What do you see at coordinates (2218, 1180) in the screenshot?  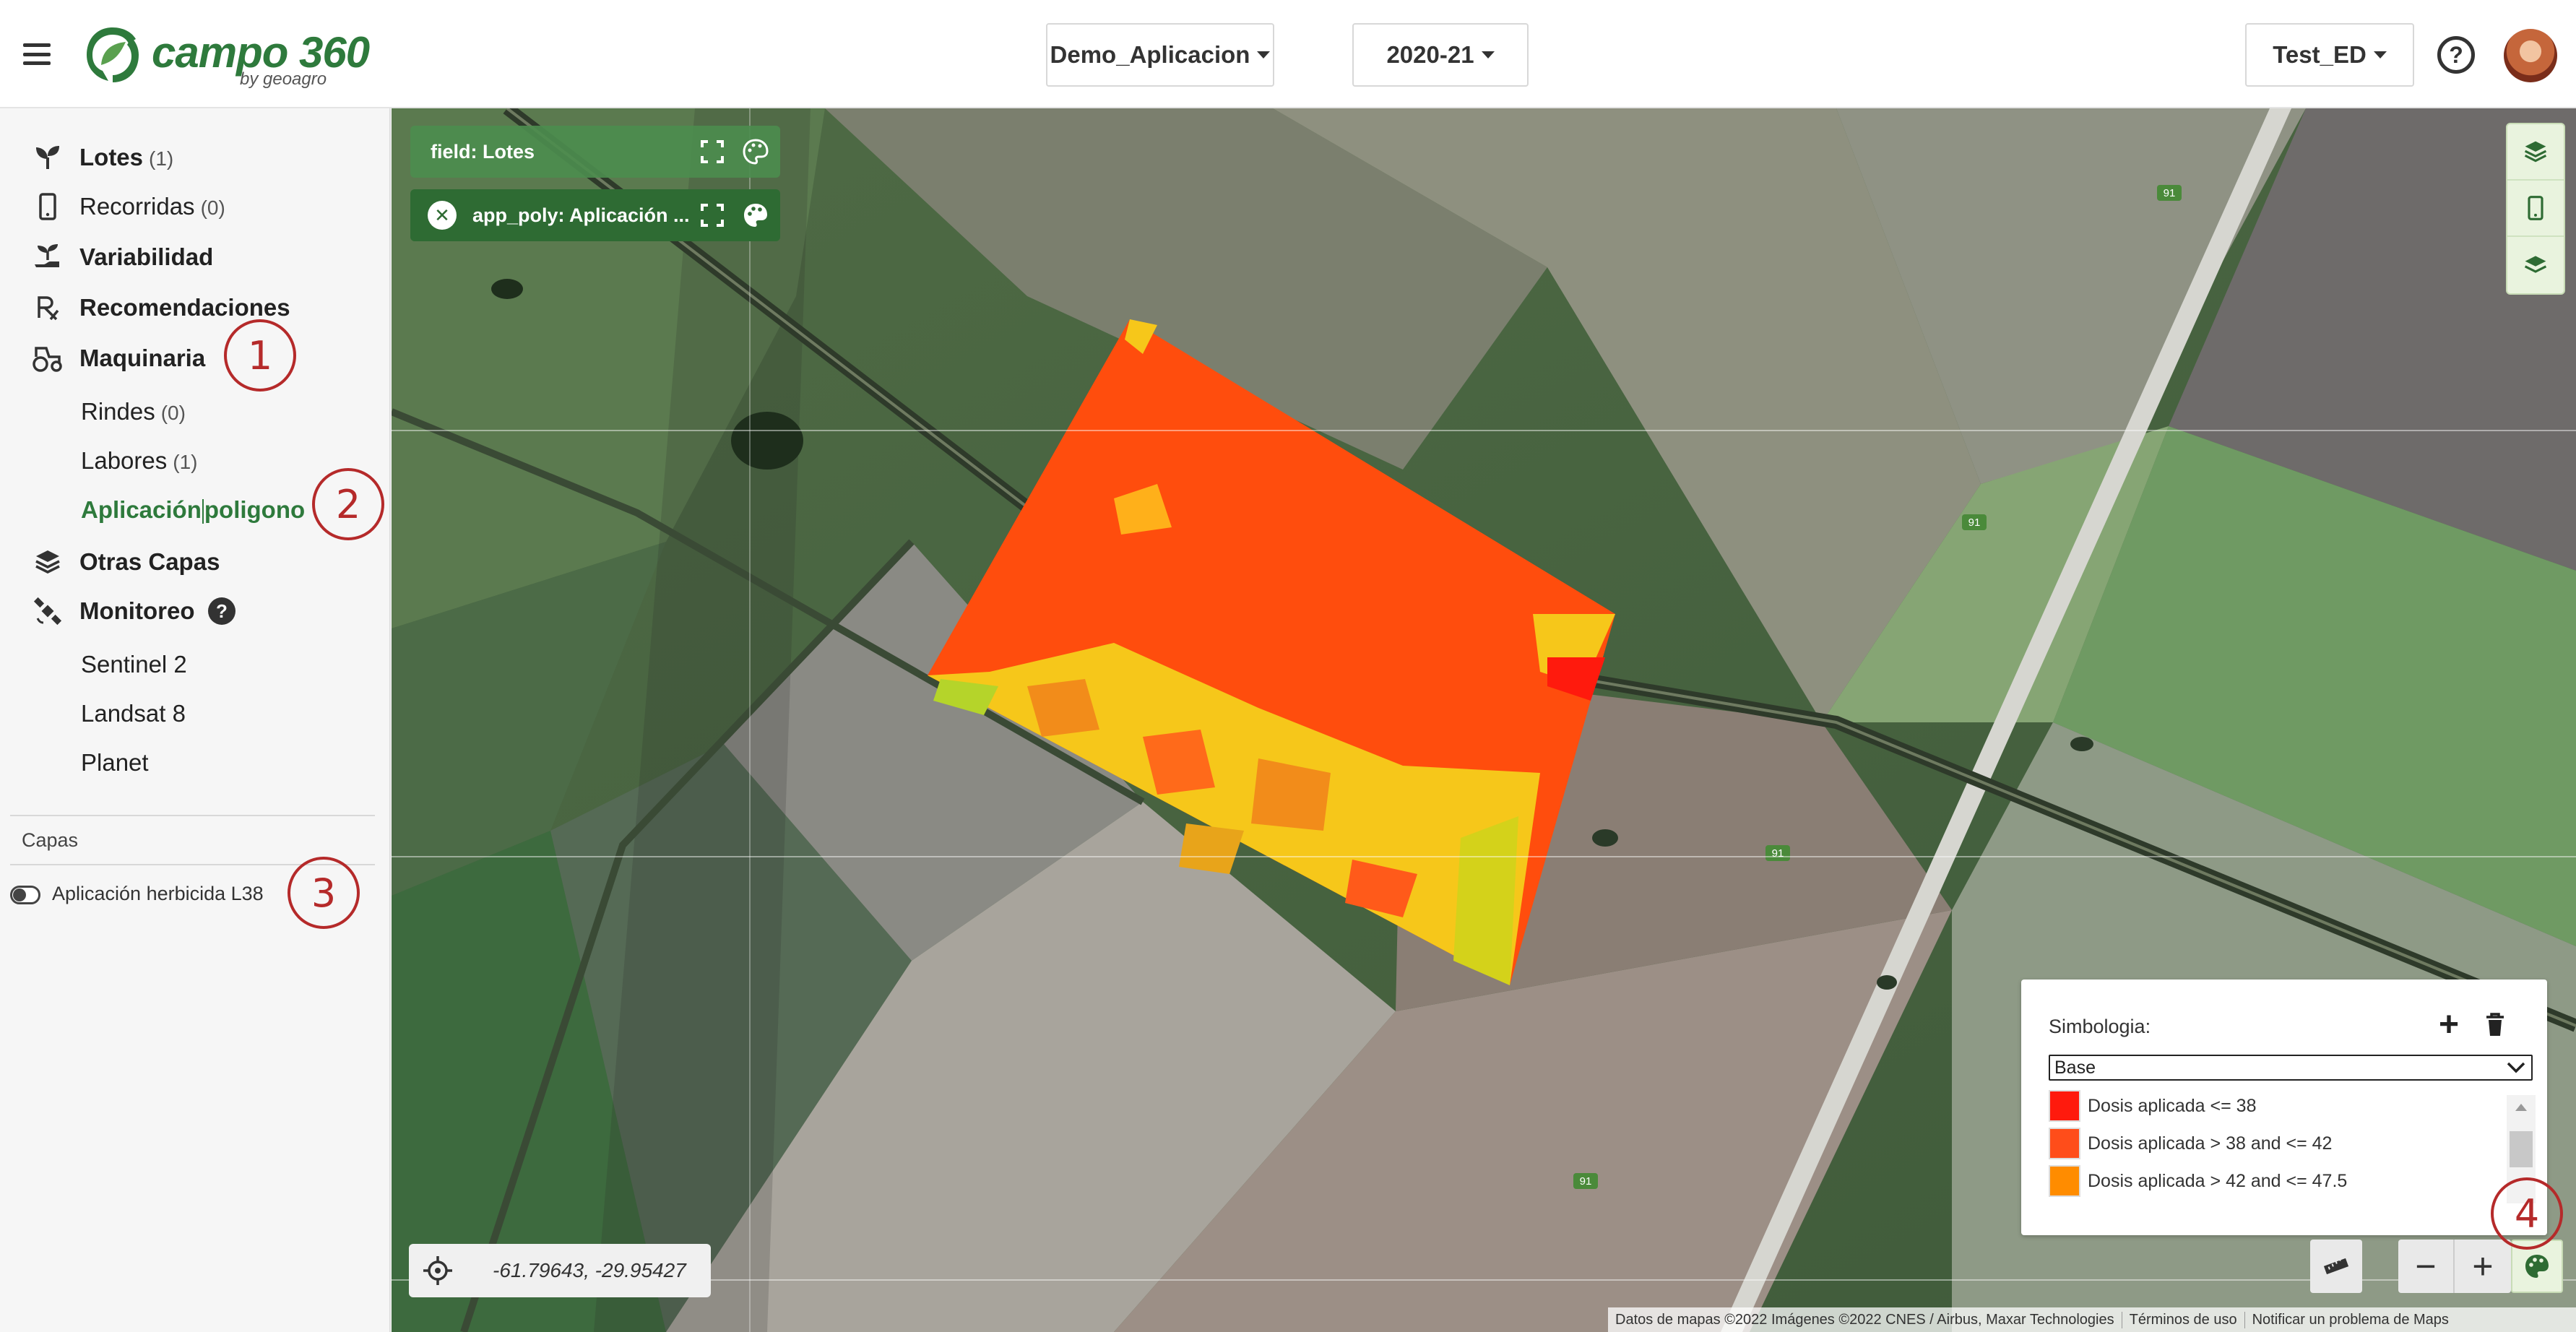 I see `legend-label: Dosis aplicada > 42 and <= 47.5` at bounding box center [2218, 1180].